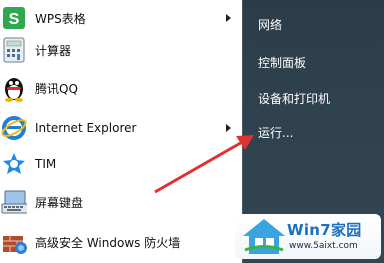 This screenshot has height=263, width=384. I want to click on program-label: WPS表格, so click(60, 18).